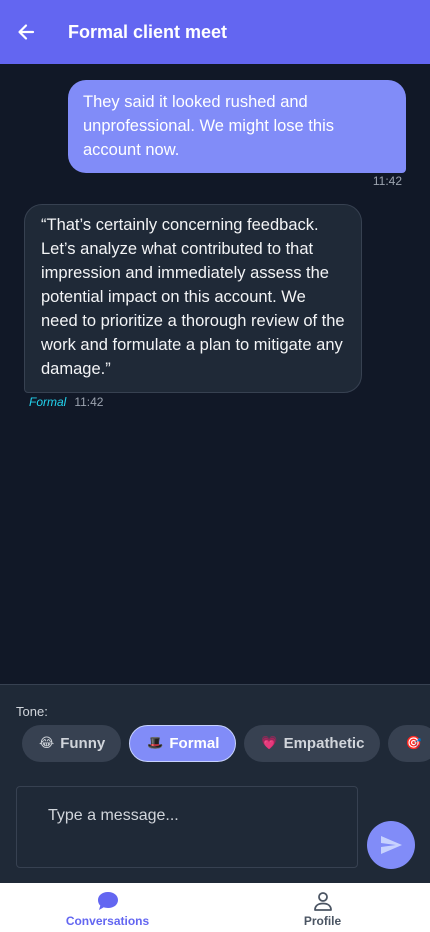 Image resolution: width=430 pixels, height=932 pixels. I want to click on tone-chip-more: 🎯, so click(409, 743).